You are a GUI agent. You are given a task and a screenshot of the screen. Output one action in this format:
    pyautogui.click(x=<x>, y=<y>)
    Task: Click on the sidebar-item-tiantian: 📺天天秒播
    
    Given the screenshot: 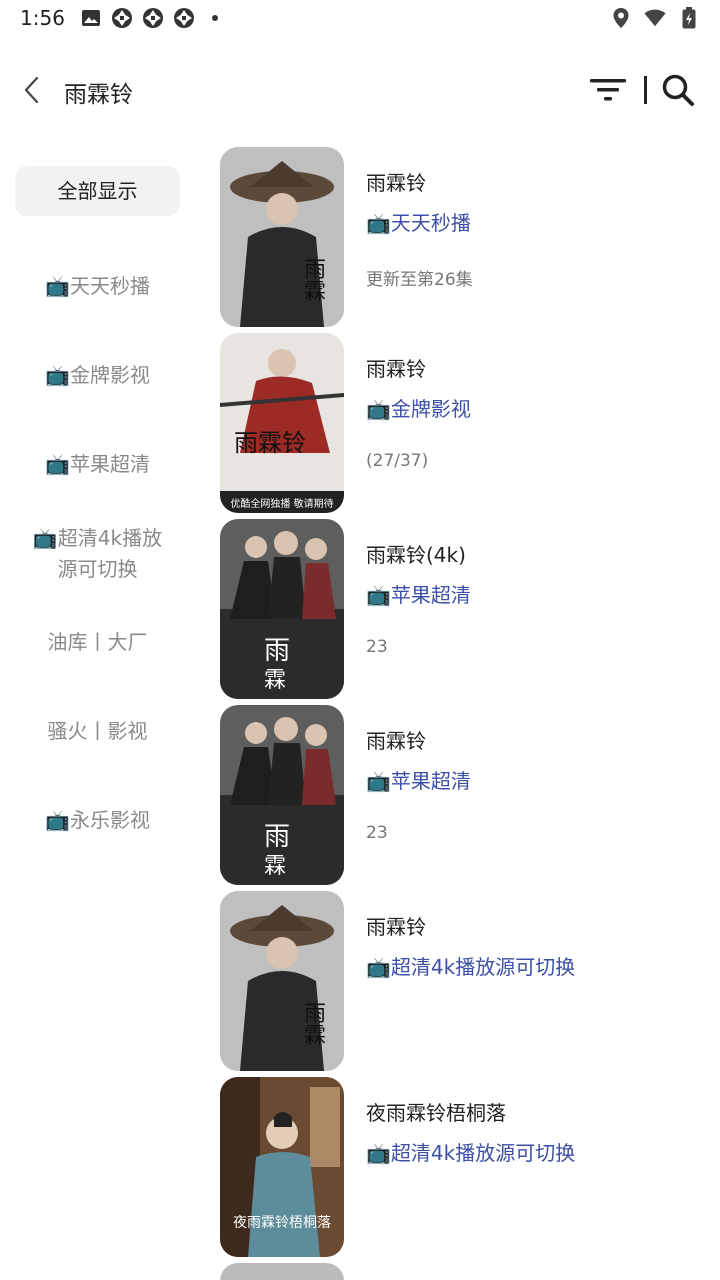 What is the action you would take?
    pyautogui.click(x=97, y=286)
    